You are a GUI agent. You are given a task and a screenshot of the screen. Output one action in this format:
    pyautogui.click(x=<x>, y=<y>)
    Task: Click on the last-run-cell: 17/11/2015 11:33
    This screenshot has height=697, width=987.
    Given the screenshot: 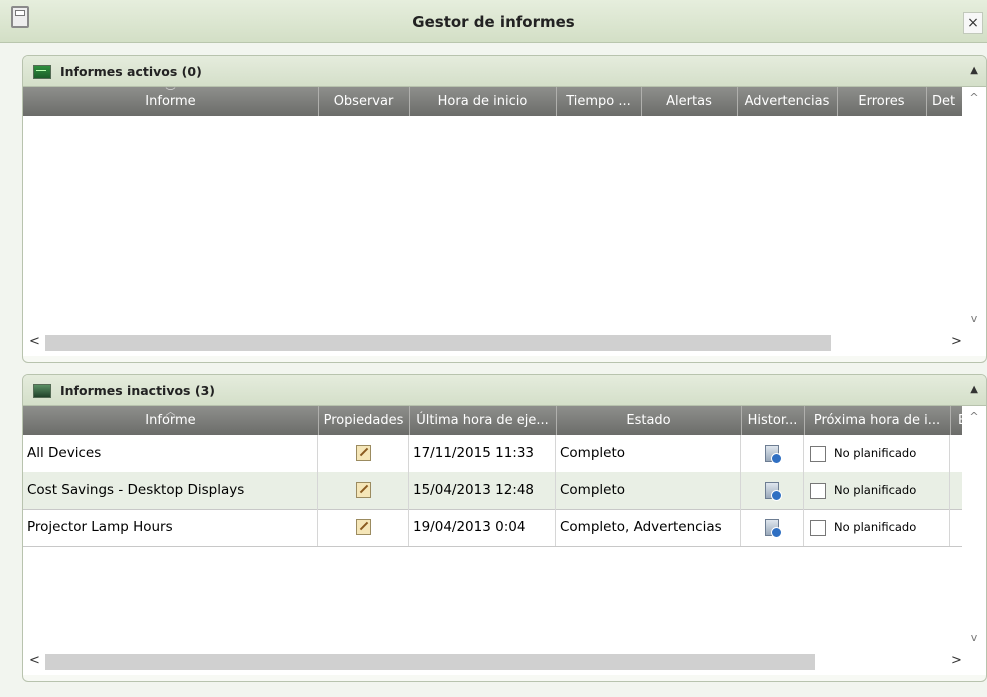 What is the action you would take?
    pyautogui.click(x=482, y=453)
    